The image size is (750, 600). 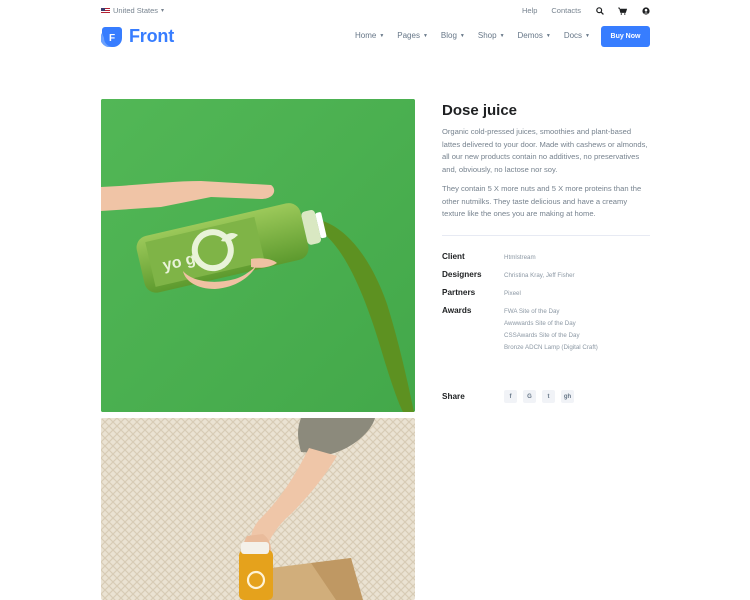 I want to click on twitter-icon: t, so click(x=548, y=396).